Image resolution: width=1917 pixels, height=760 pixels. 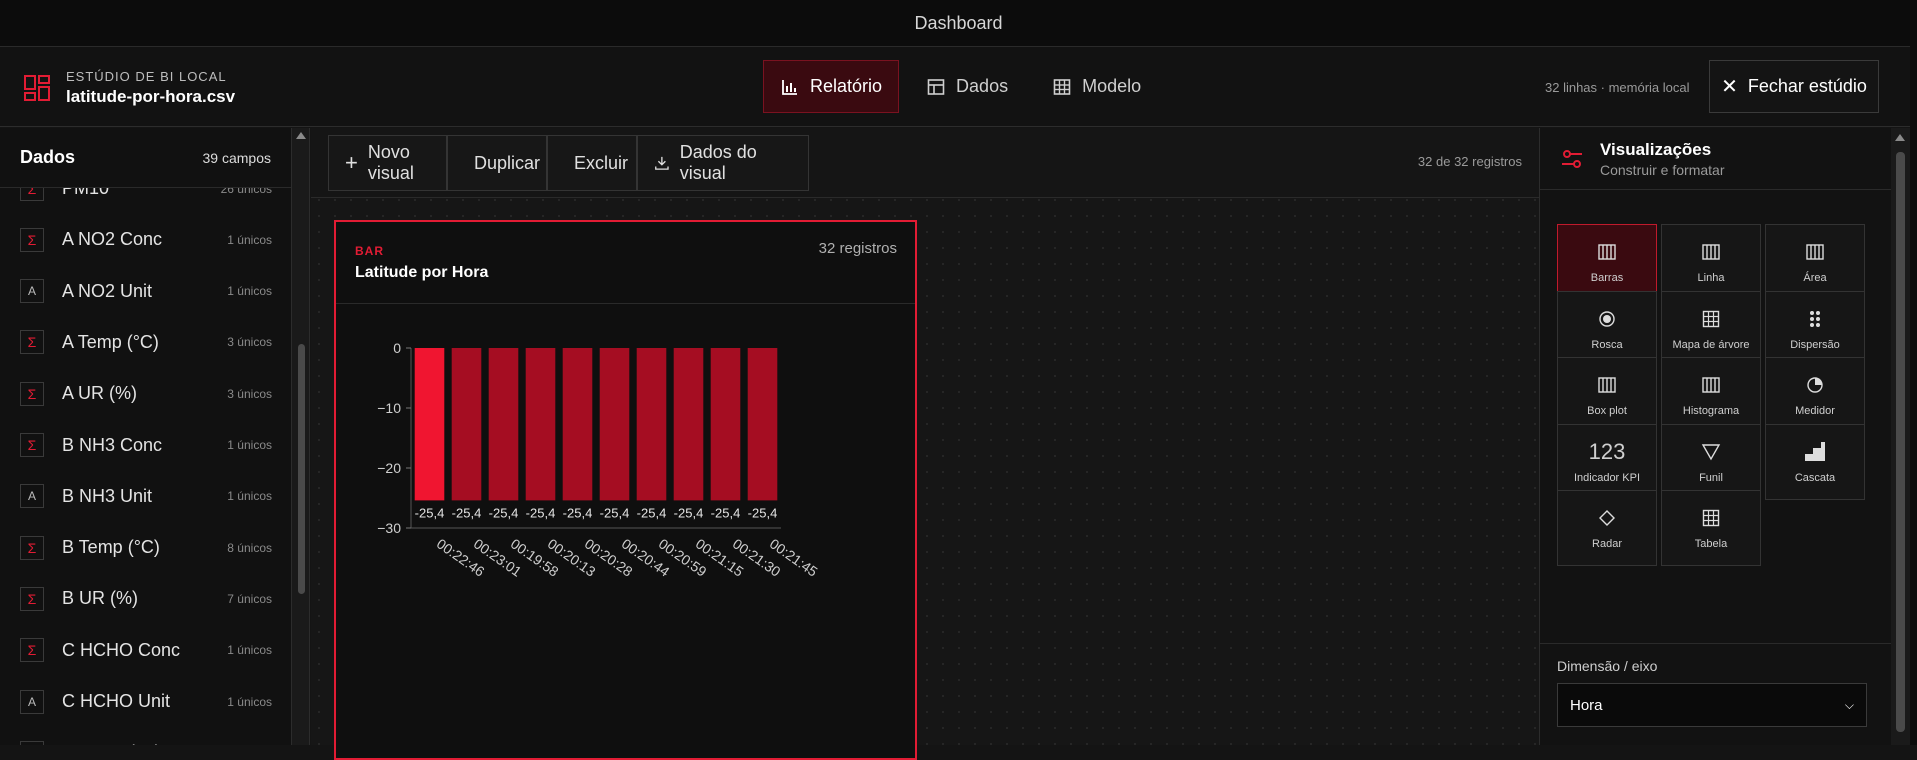 I want to click on field-item: Σ A NO2 Conc 1 únicos, so click(x=145, y=239).